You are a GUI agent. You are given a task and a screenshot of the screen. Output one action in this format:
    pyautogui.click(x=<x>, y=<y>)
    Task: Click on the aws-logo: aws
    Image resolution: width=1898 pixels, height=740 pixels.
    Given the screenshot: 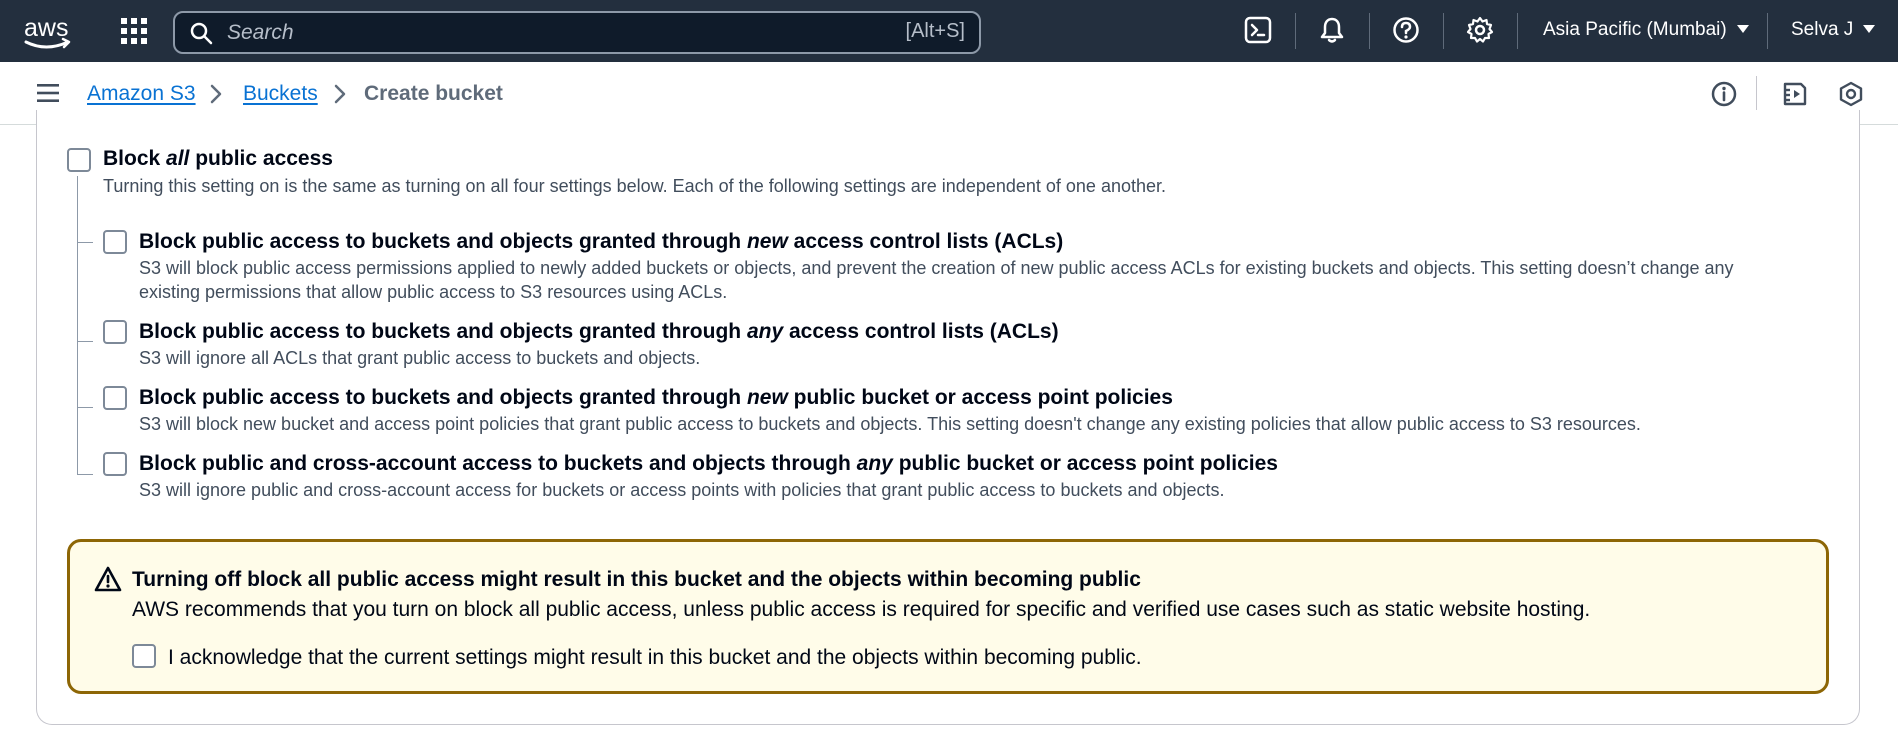 What is the action you would take?
    pyautogui.click(x=48, y=32)
    